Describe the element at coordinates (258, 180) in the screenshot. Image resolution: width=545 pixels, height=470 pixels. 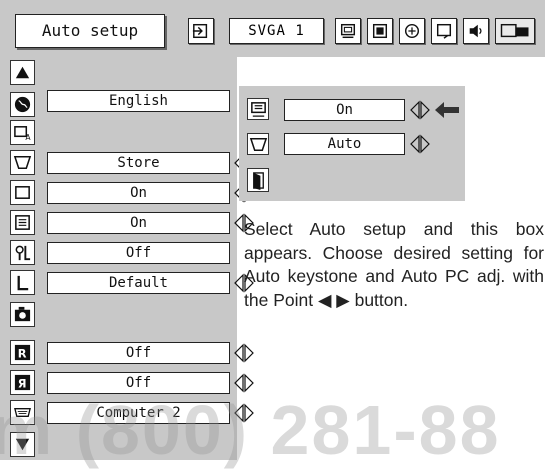
I see `exit-door-icon` at that location.